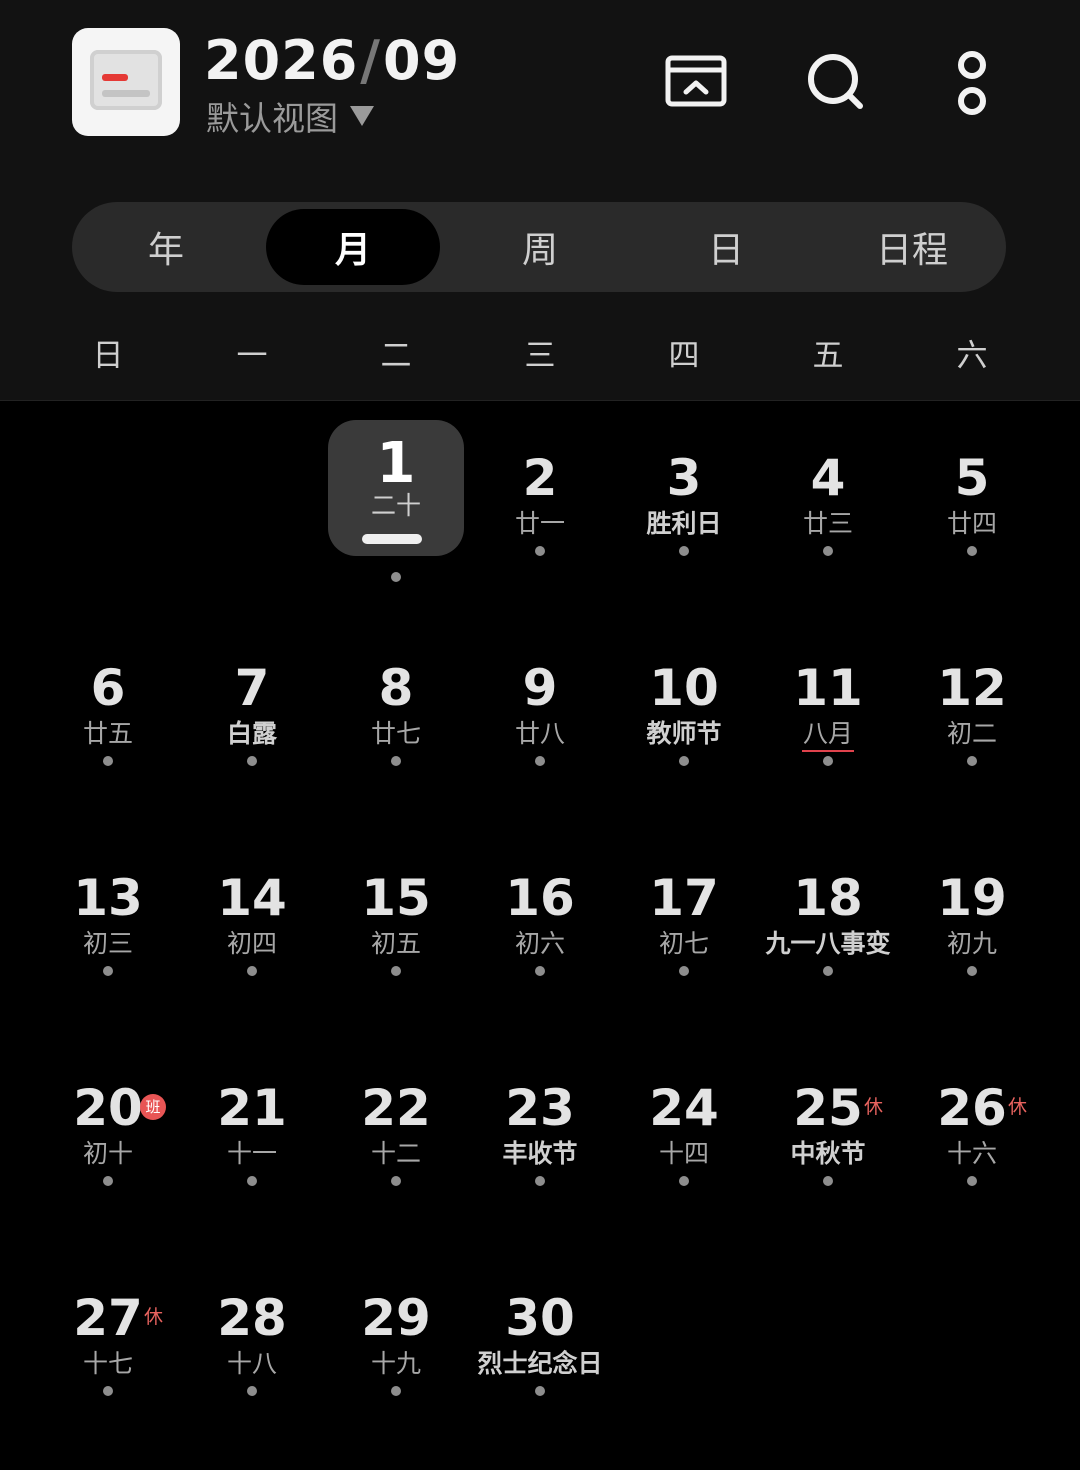 This screenshot has height=1470, width=1080. I want to click on day-cell: 18 九一八事变, so click(828, 960).